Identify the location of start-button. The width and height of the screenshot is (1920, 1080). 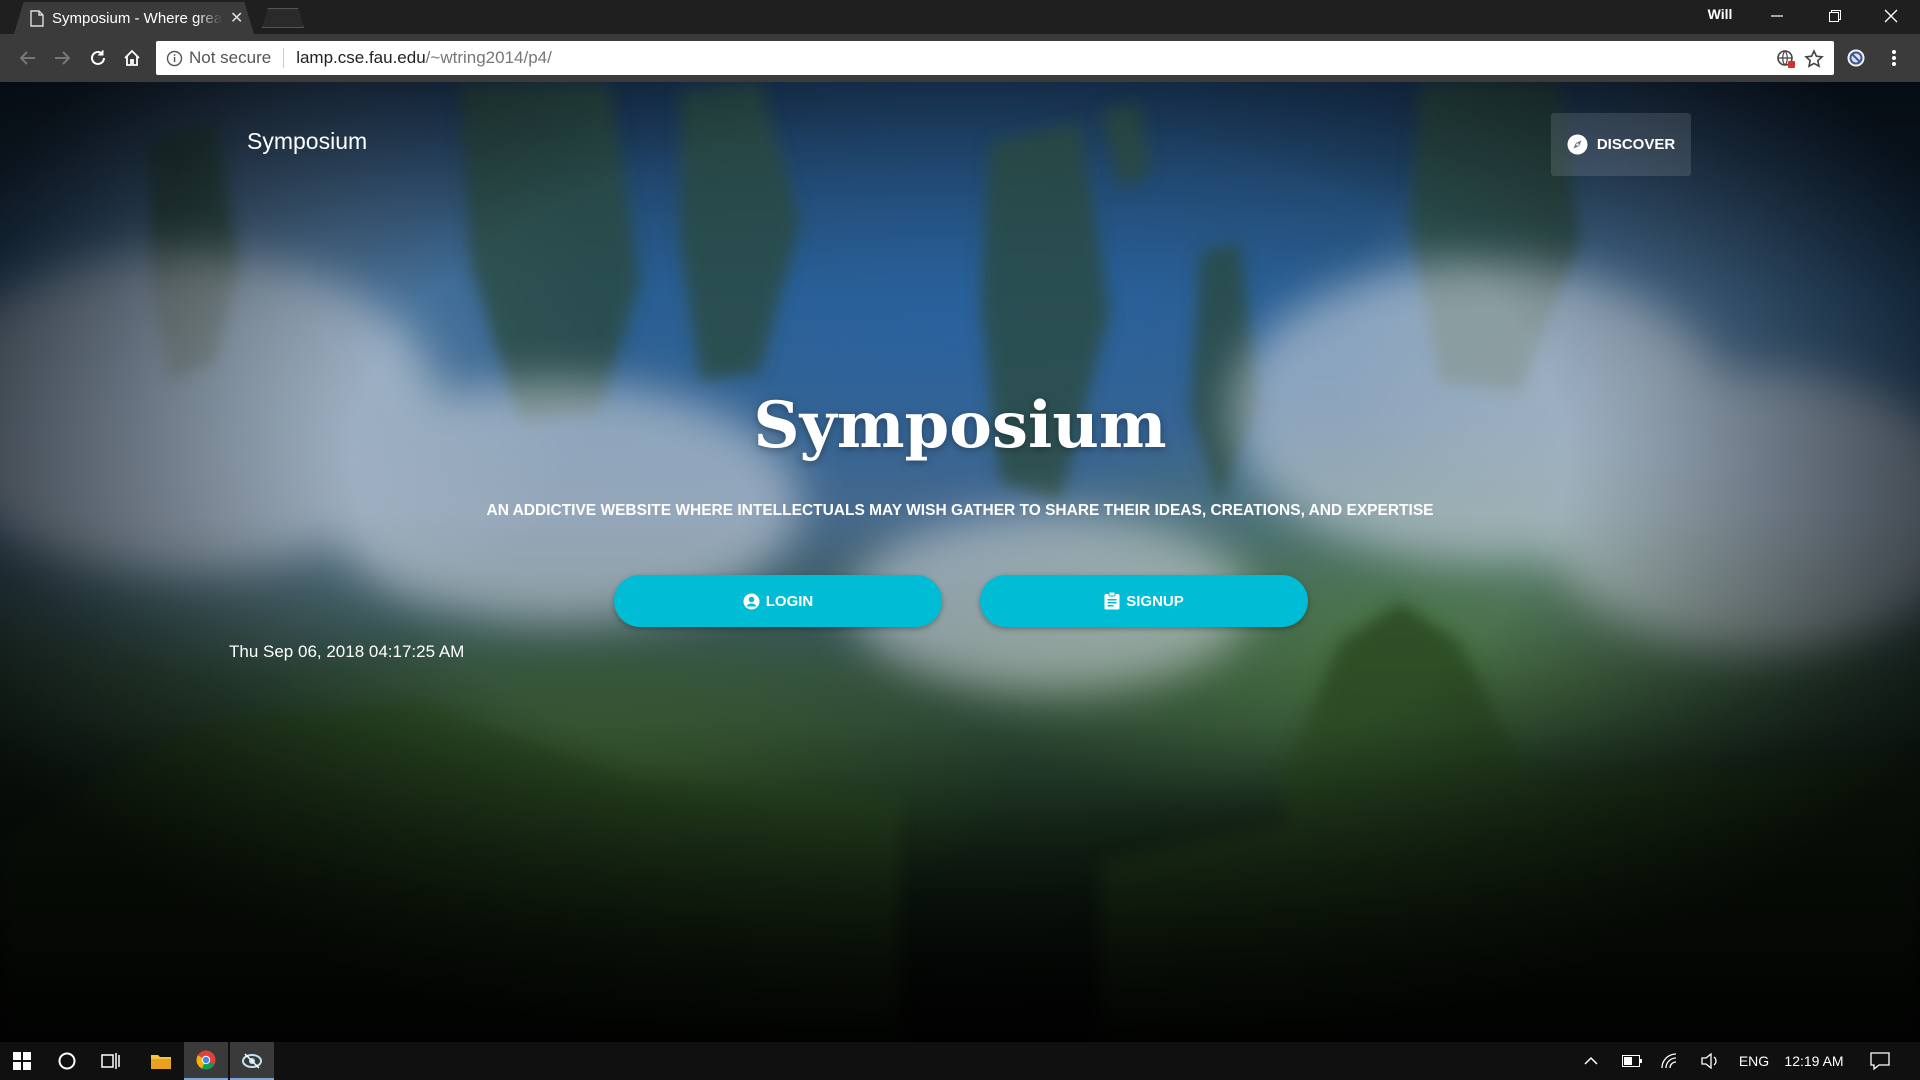
(22, 1061).